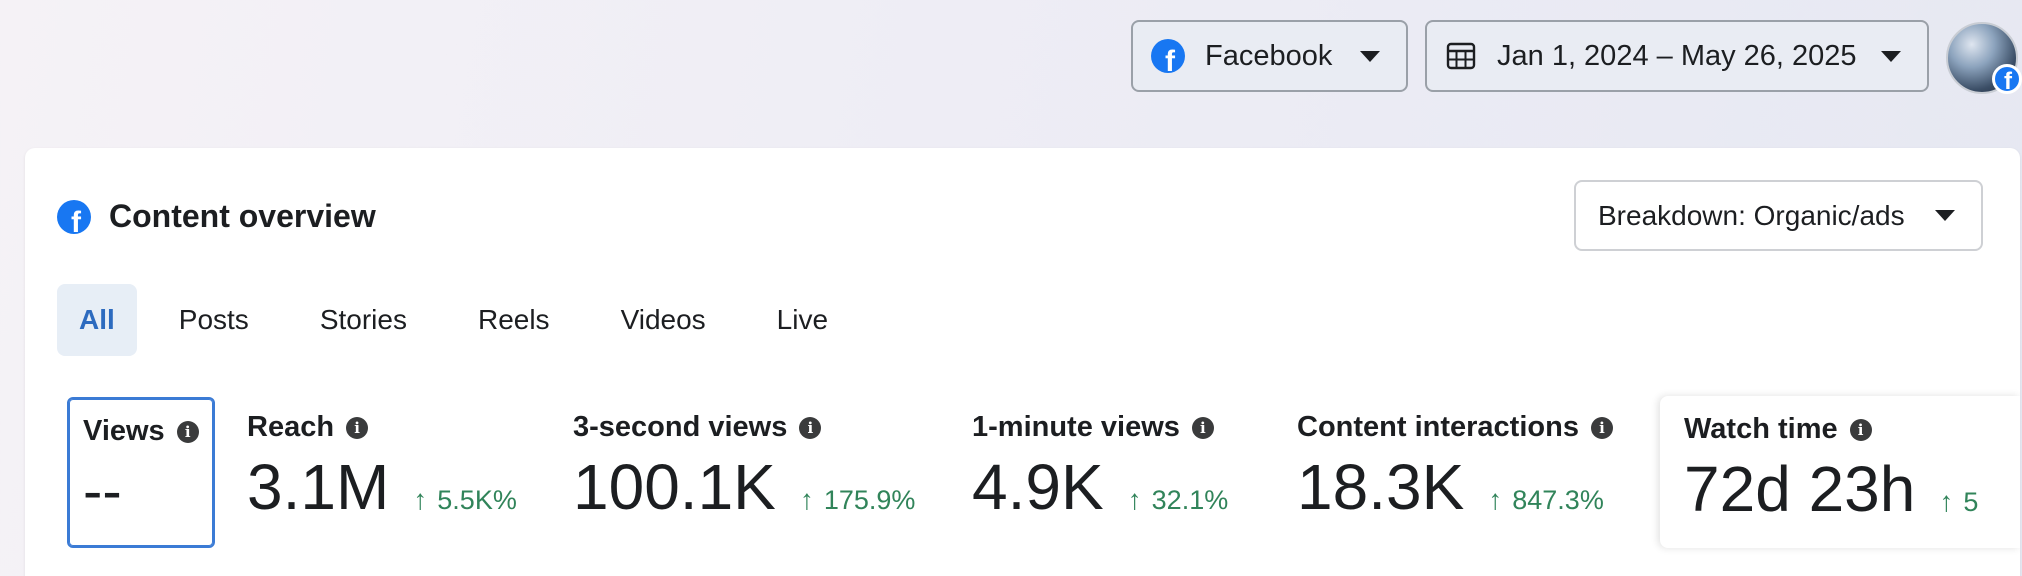  I want to click on platform-selector: f Facebook, so click(1269, 56).